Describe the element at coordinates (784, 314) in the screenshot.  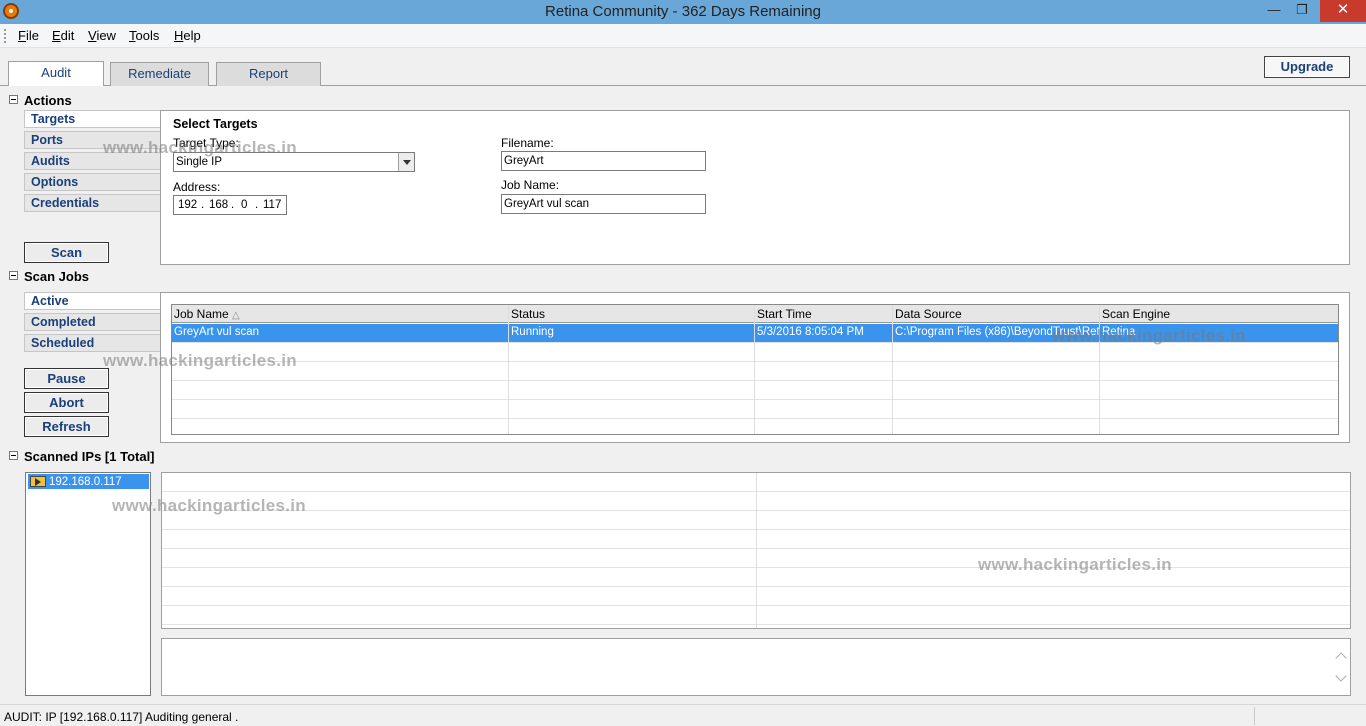
I see `col-start-time: Start Time` at that location.